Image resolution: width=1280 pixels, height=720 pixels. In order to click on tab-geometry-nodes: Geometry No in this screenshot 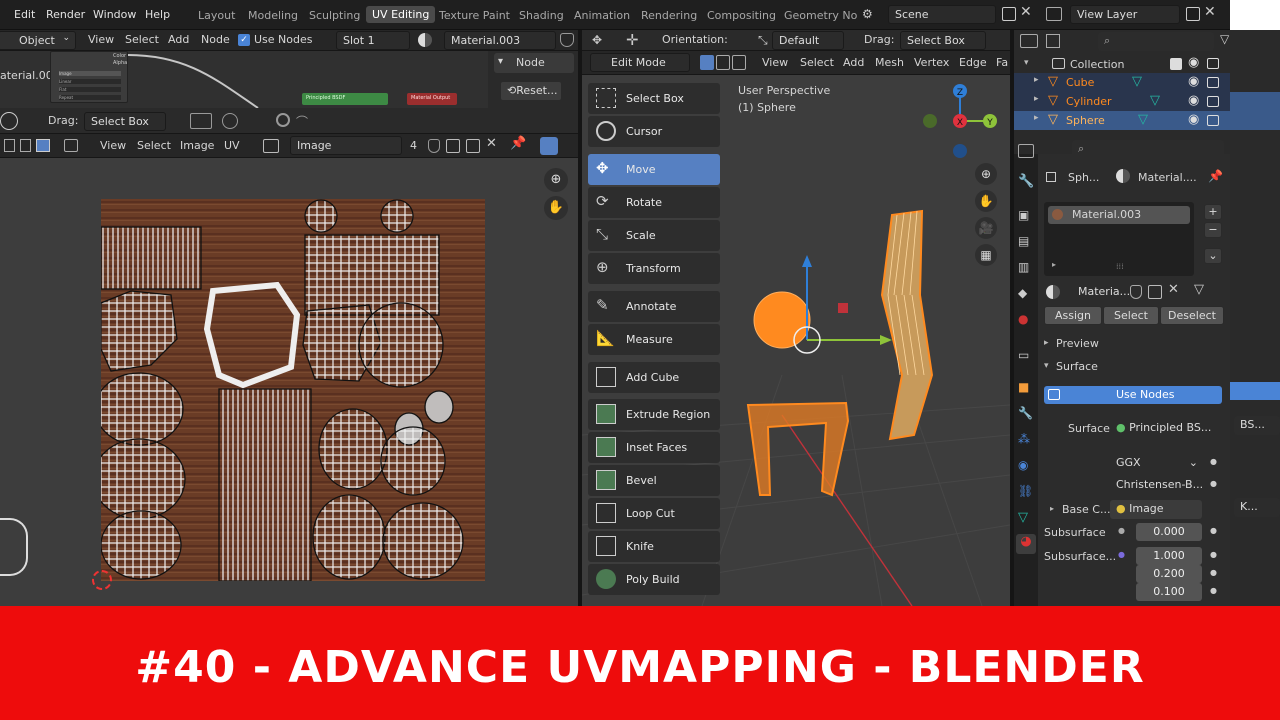, I will do `click(820, 15)`.